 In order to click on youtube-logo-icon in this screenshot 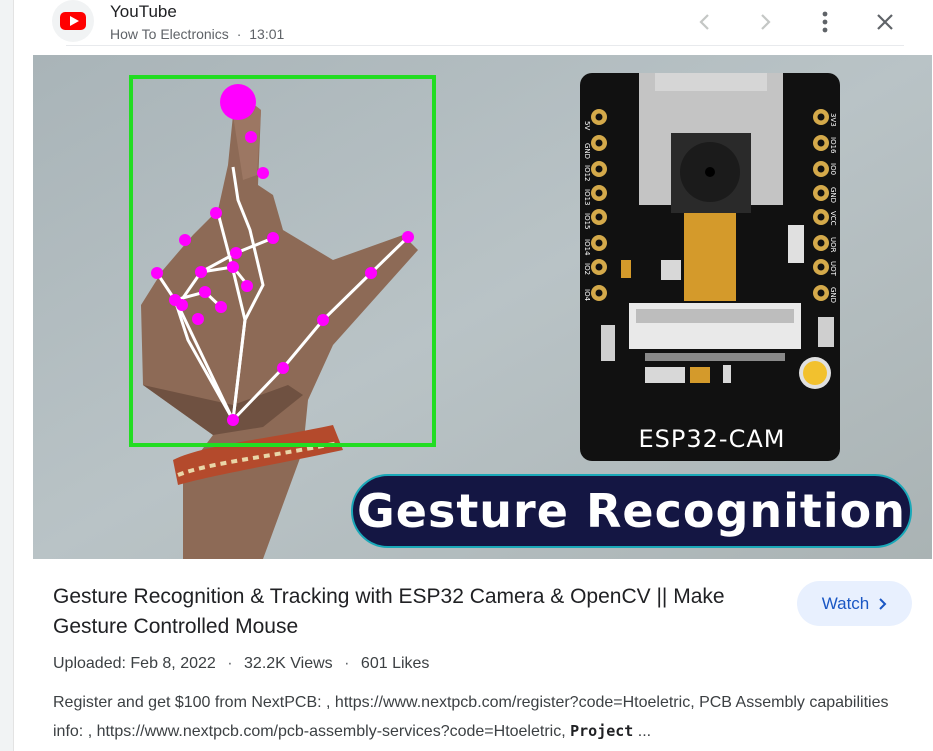, I will do `click(73, 21)`.